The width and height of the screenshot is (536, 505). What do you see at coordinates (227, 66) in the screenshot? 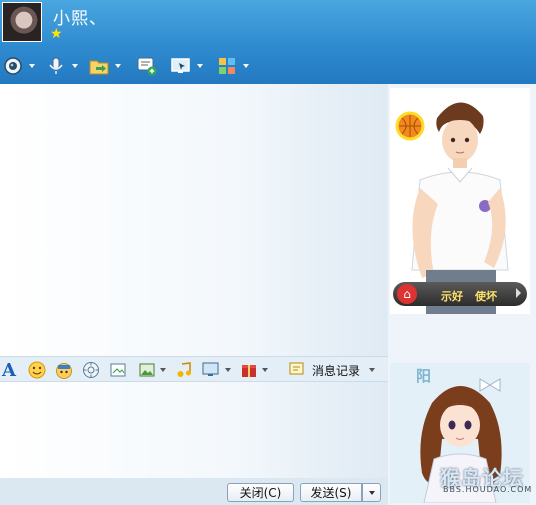
I see `apps-grid-icon` at bounding box center [227, 66].